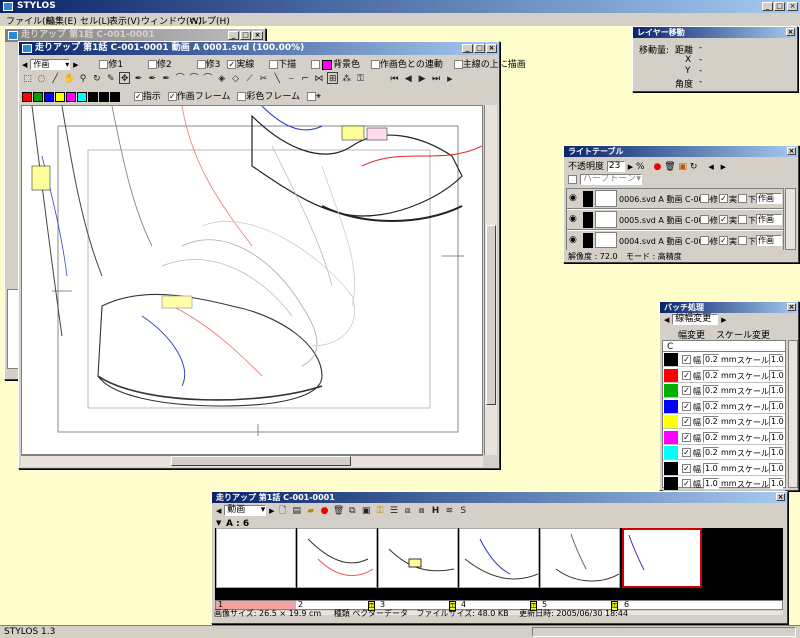  I want to click on pen-c-icon: ✒, so click(166, 79).